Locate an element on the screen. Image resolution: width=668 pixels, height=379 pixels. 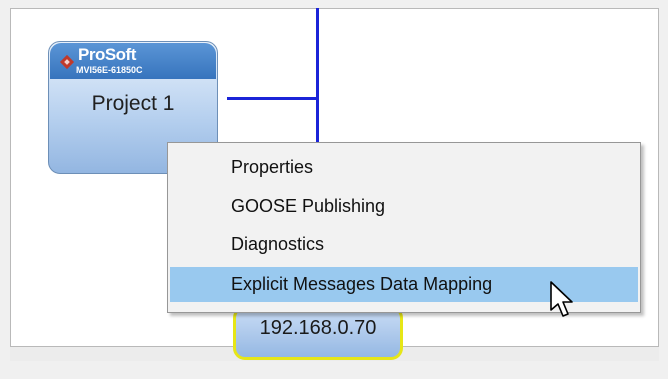
device-brand: ProSoft is located at coordinates (107, 54).